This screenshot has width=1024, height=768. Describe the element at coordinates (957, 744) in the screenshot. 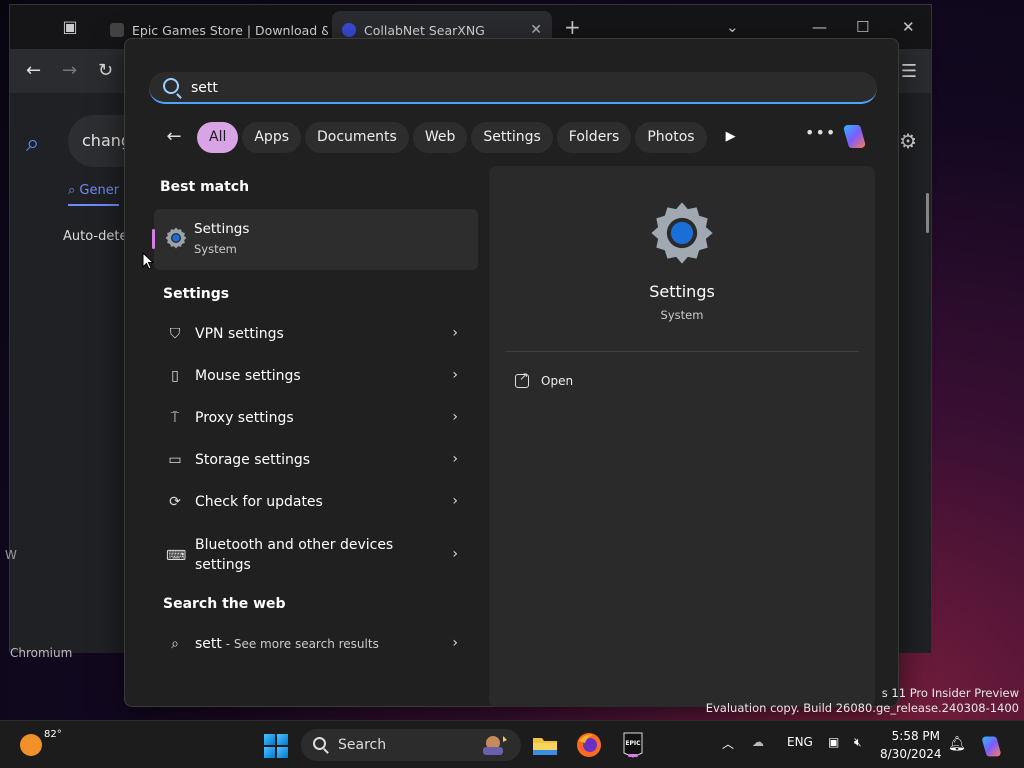

I see `notification-bell-icon: 🔔︎` at that location.